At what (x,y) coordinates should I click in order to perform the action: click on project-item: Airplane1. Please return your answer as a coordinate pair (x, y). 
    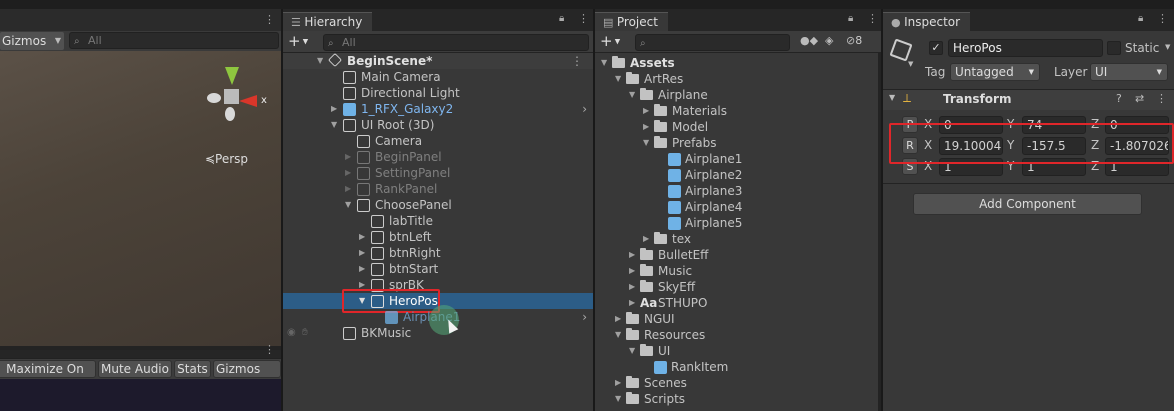
    Looking at the image, I should click on (736, 159).